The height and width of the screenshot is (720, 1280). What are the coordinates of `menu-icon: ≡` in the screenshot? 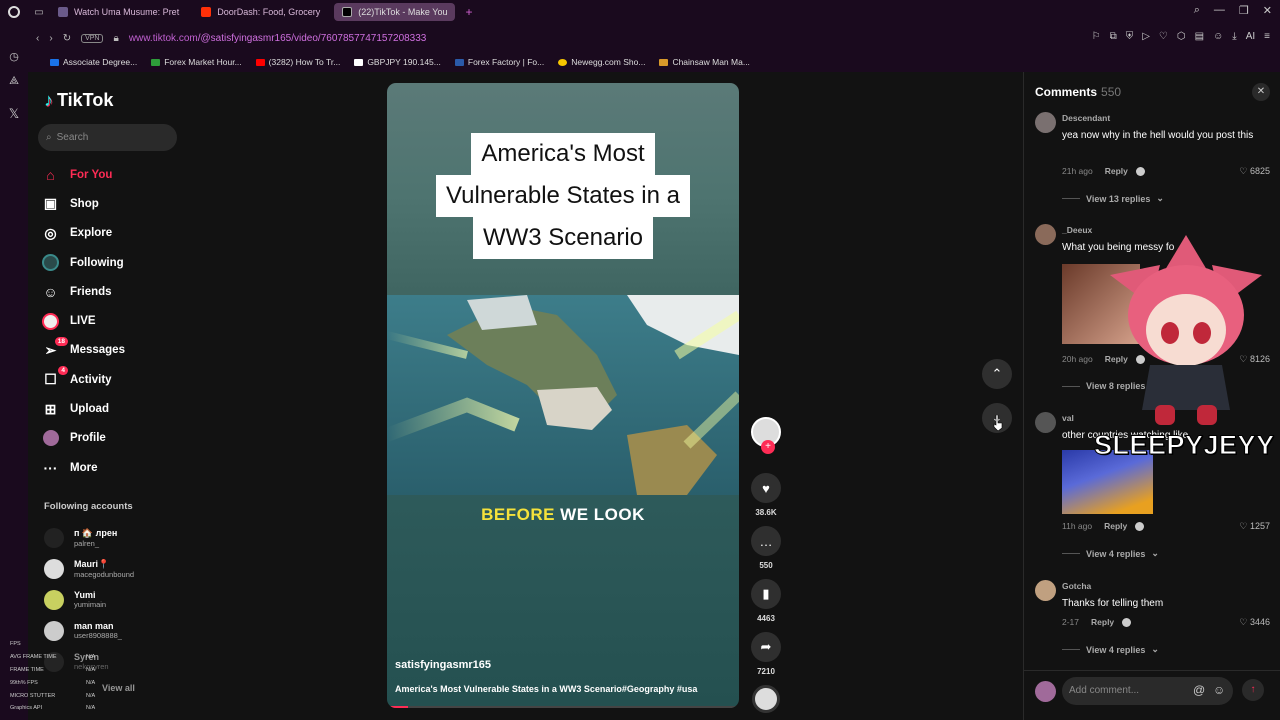 It's located at (1267, 36).